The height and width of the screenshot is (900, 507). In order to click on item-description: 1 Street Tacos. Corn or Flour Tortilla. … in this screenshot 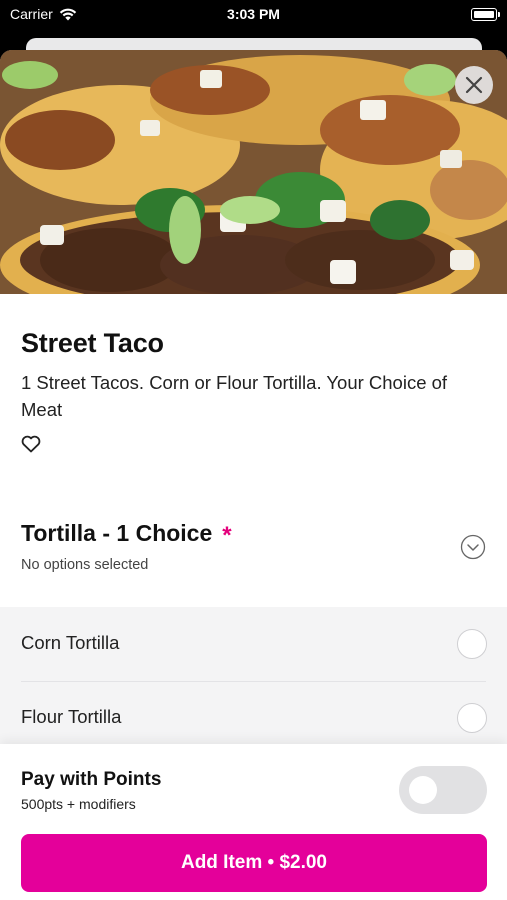, I will do `click(234, 396)`.